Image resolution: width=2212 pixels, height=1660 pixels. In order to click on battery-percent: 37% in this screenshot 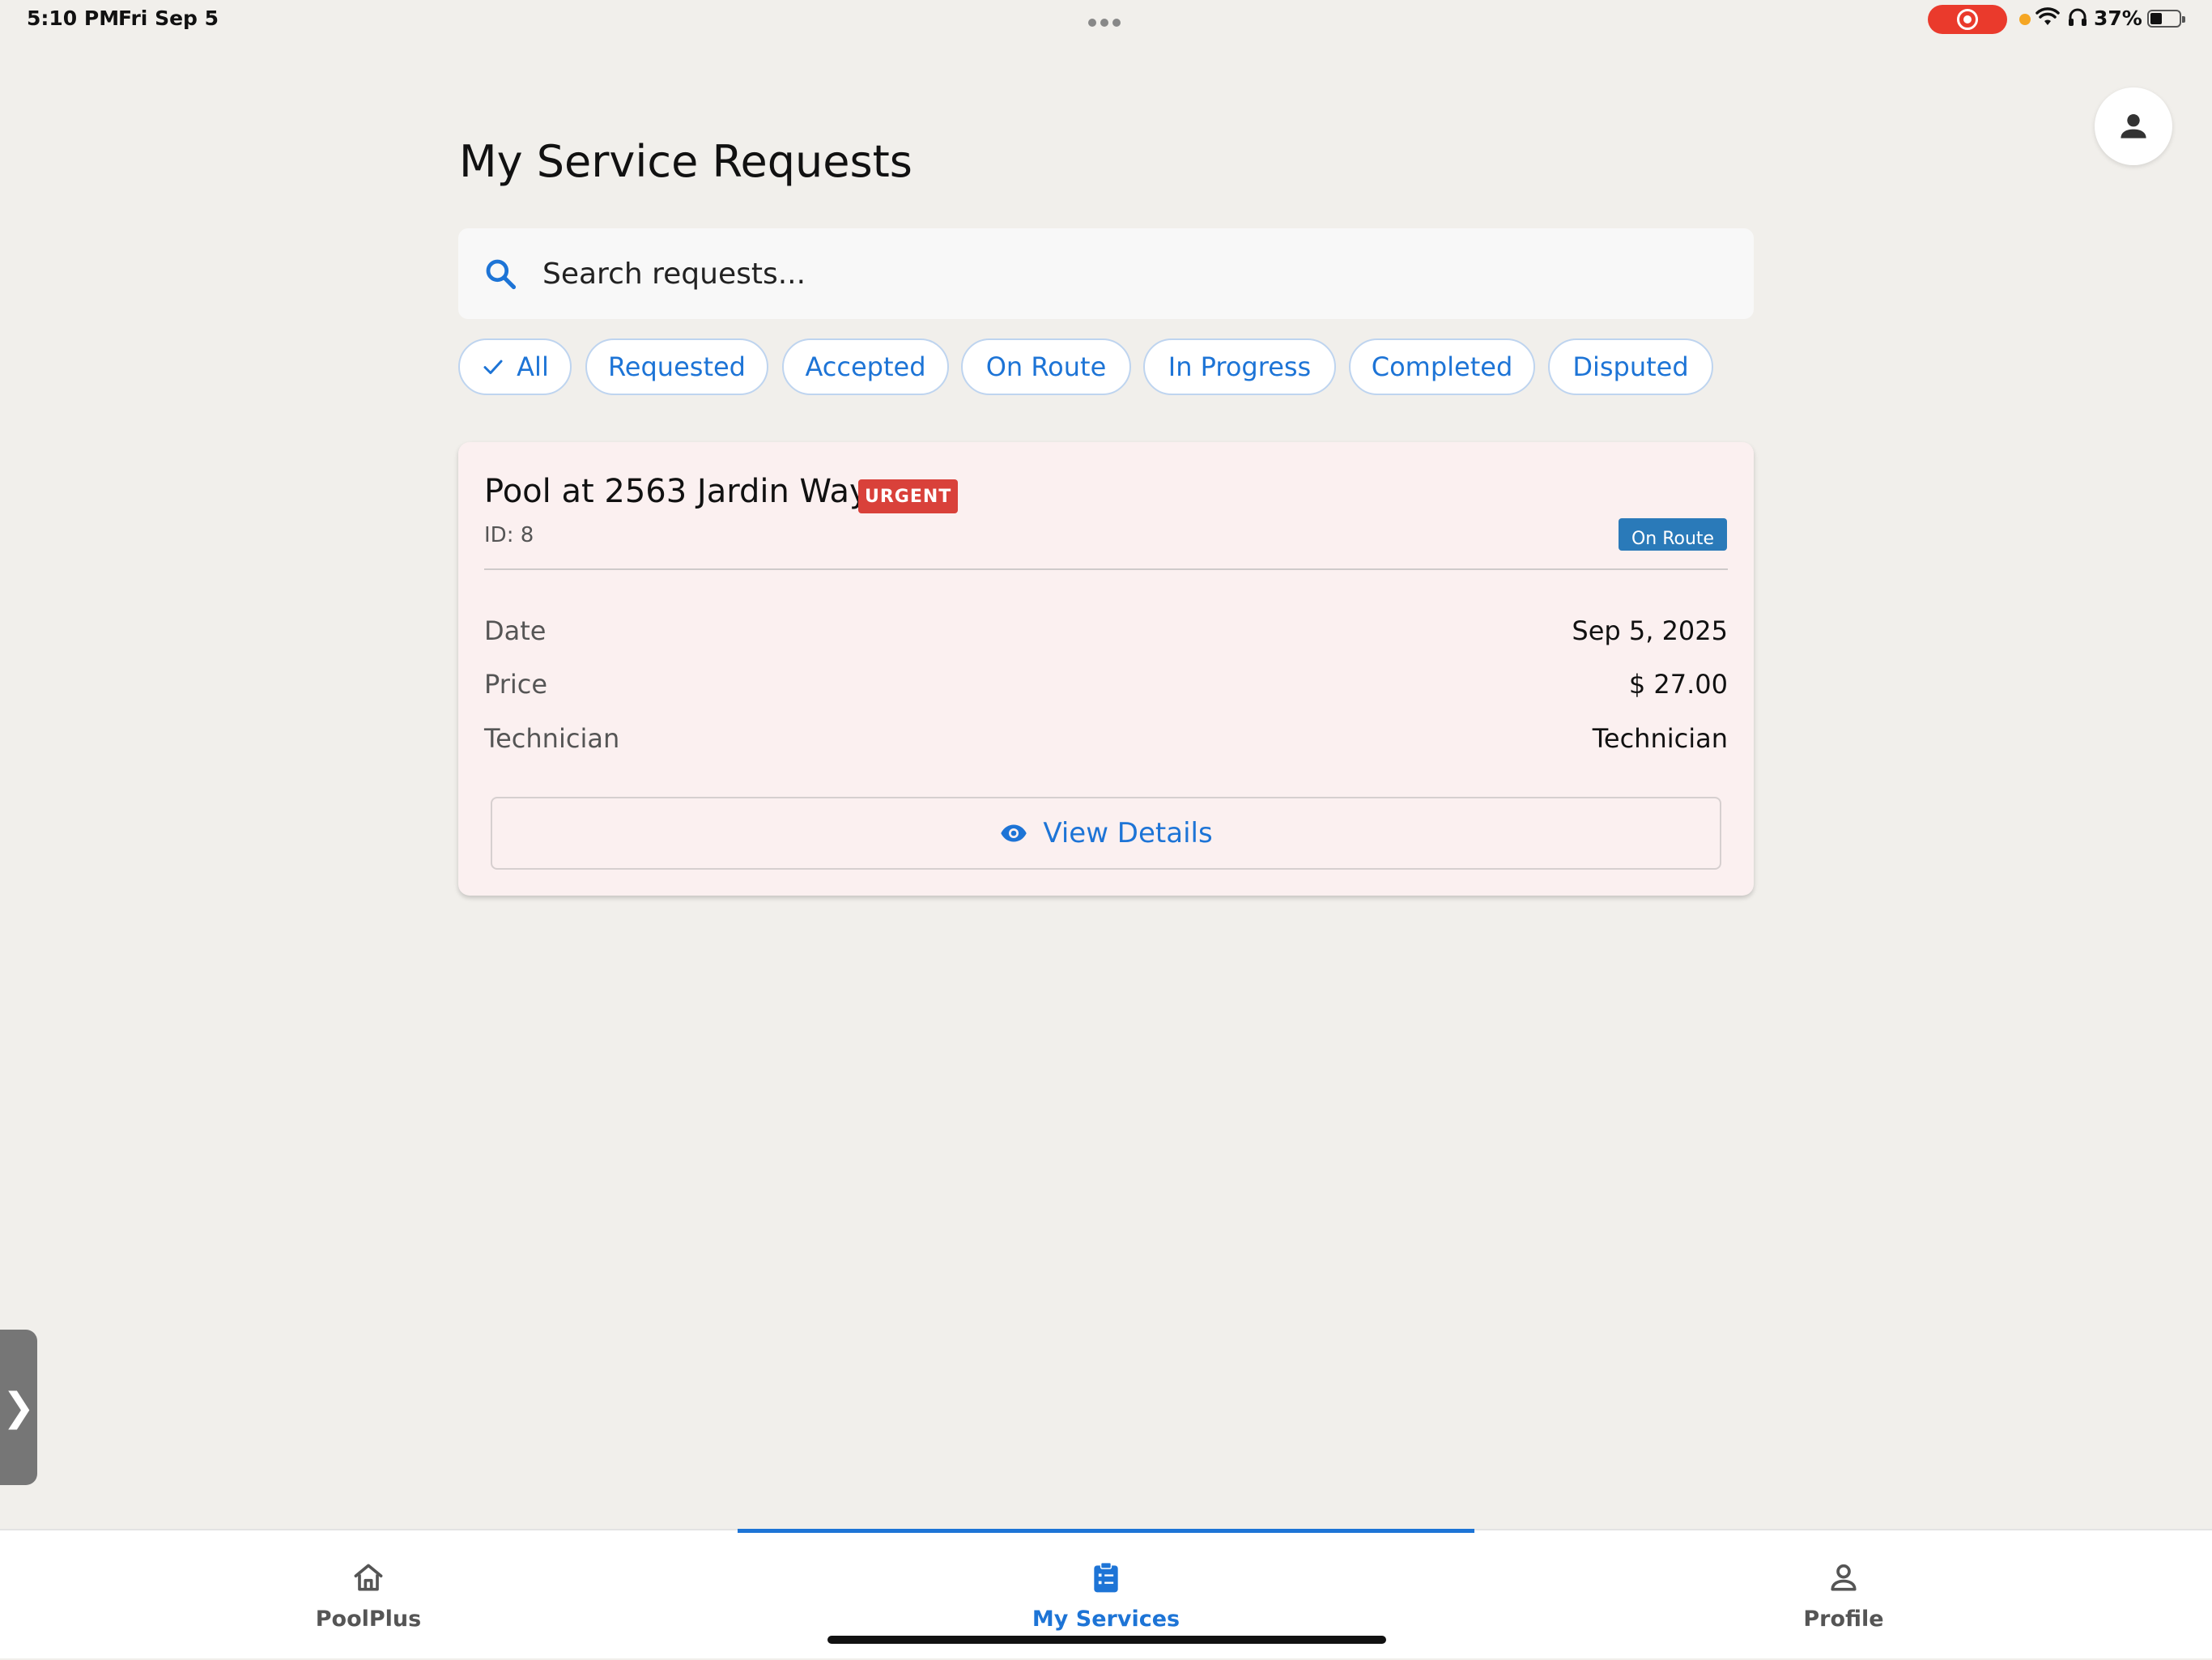, I will do `click(2118, 18)`.